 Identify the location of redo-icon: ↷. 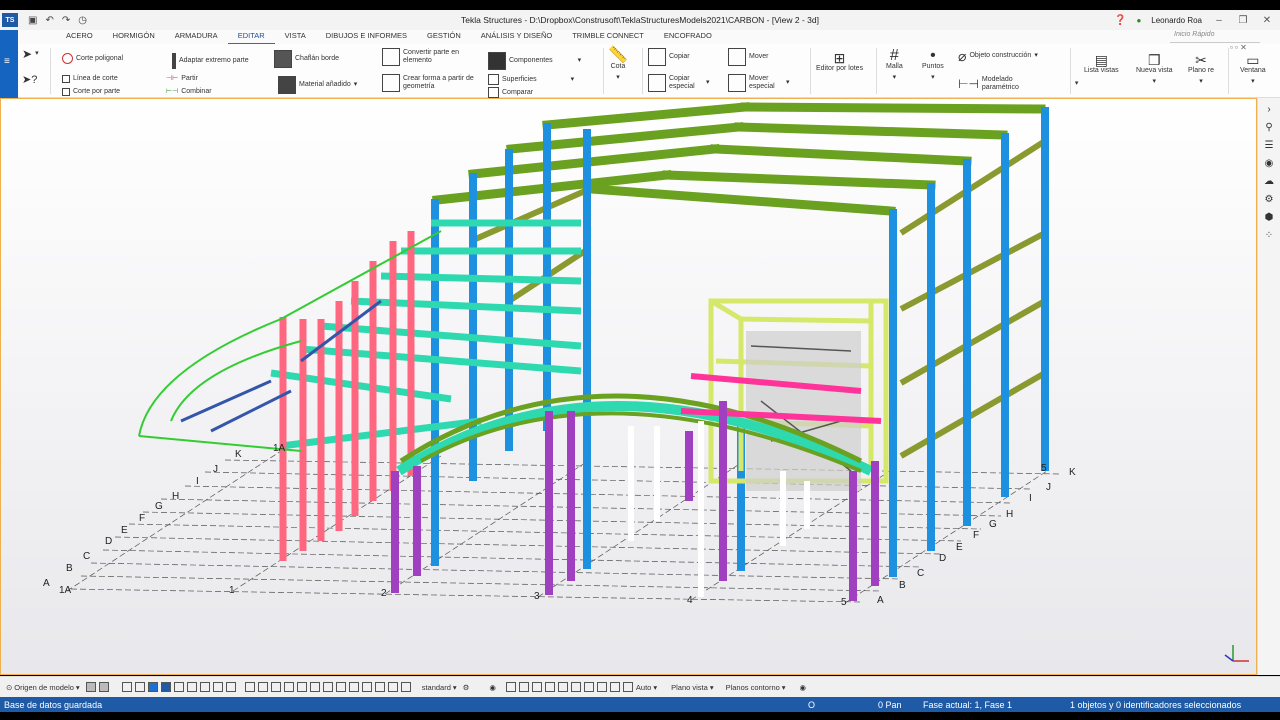
(66, 20).